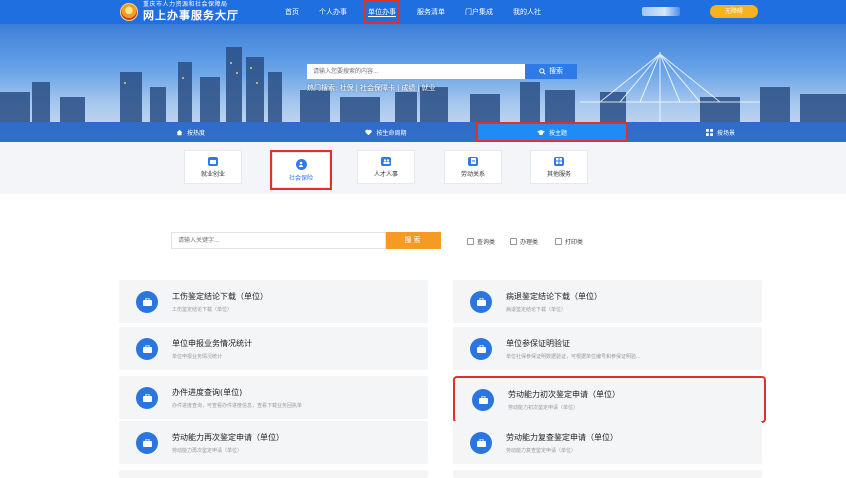 This screenshot has height=478, width=846. What do you see at coordinates (479, 12) in the screenshot?
I see `nav-portal: 门户集成` at bounding box center [479, 12].